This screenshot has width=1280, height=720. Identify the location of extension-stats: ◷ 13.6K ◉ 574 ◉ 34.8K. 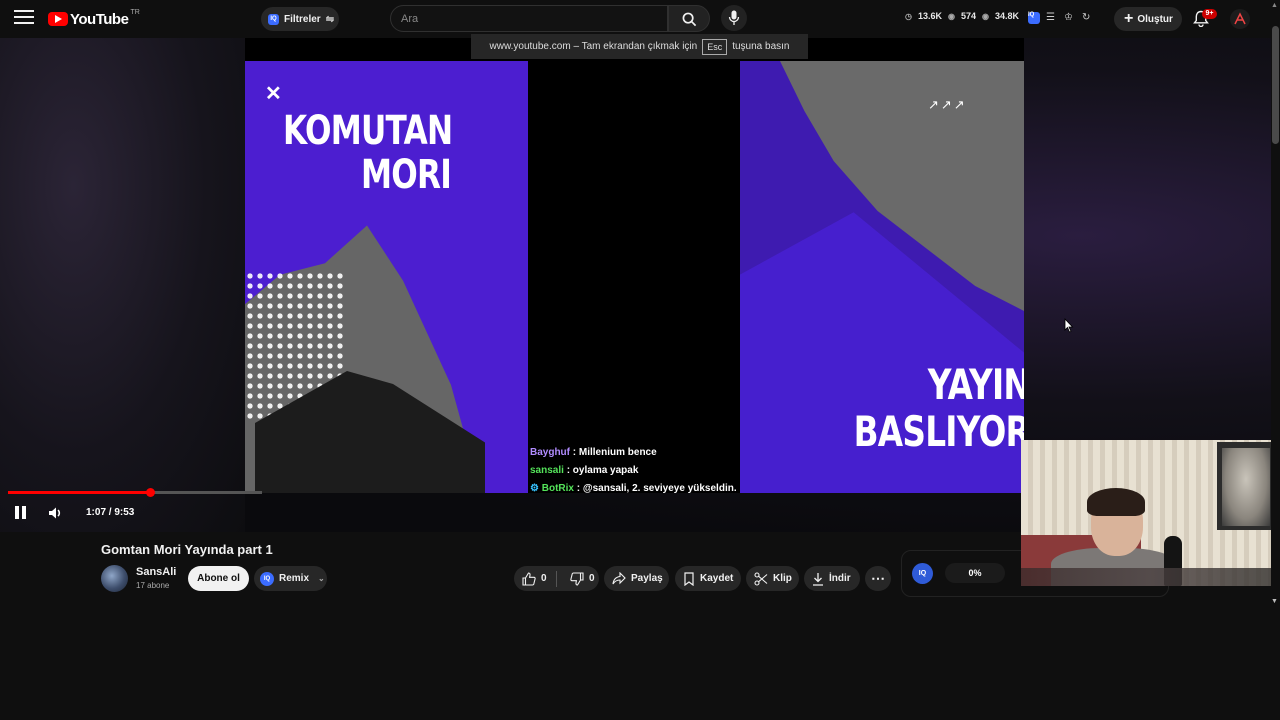
(962, 16).